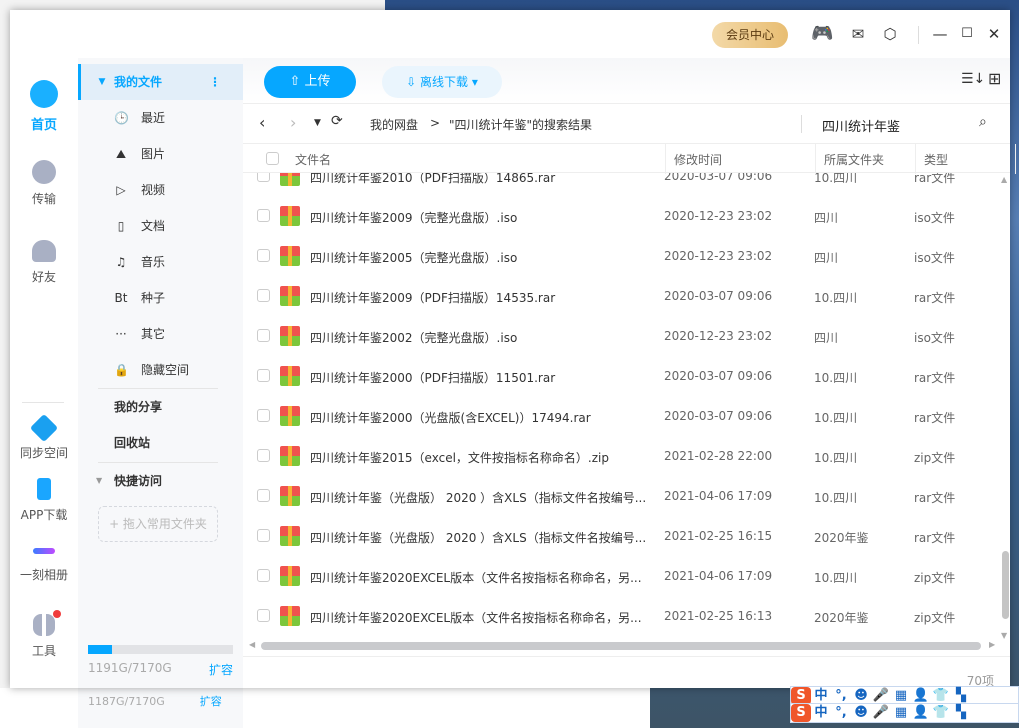 The height and width of the screenshot is (728, 1019). I want to click on column-type: 类型, so click(936, 159).